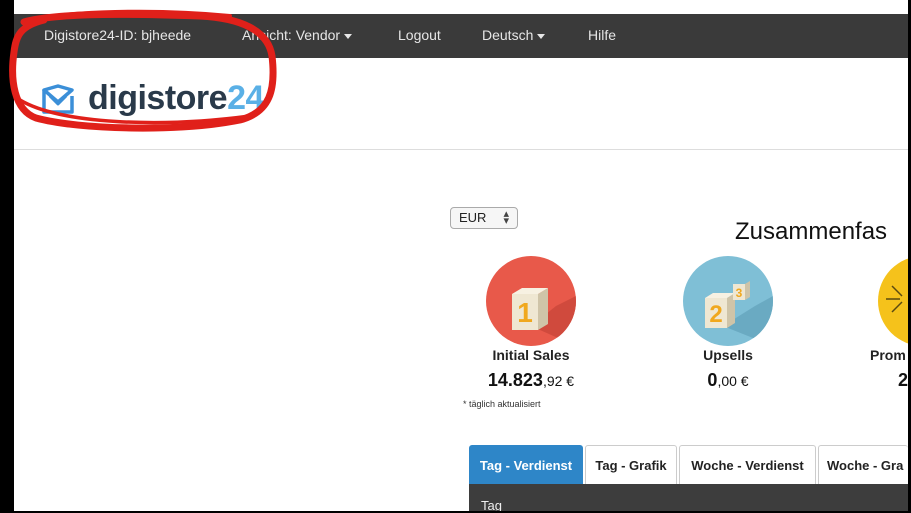  What do you see at coordinates (526, 464) in the screenshot?
I see `tab-day-earnings: Tag - Verdienst` at bounding box center [526, 464].